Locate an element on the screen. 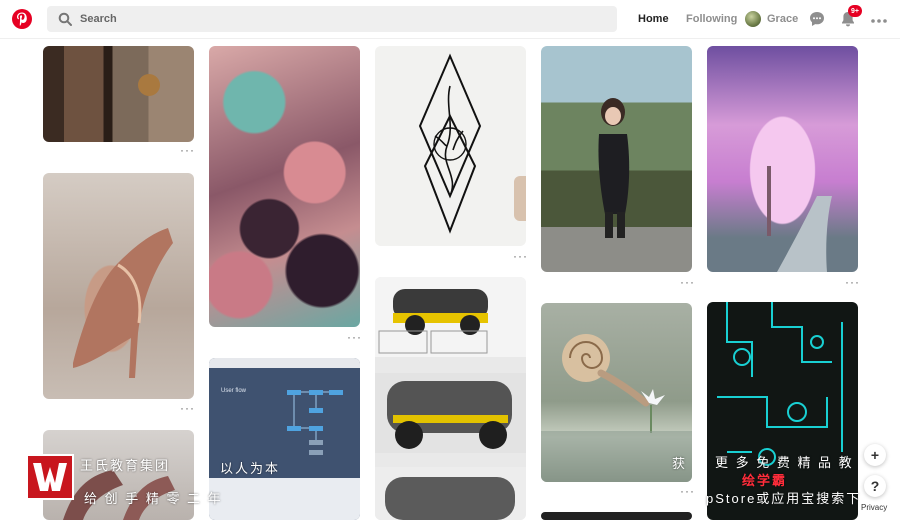  pin-snail-flower: 获 is located at coordinates (616, 392).